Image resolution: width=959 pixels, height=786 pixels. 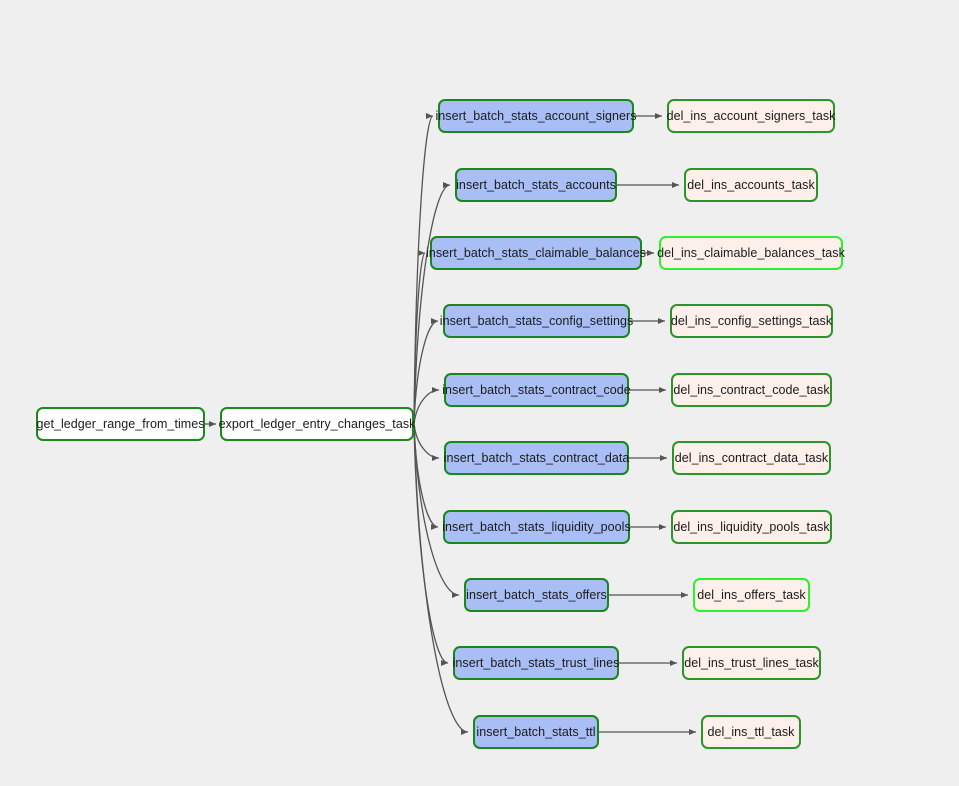 I want to click on task-node-insert-batch-stats-claimable-balances: insert_batch_stats_claimable_balances, so click(x=536, y=253).